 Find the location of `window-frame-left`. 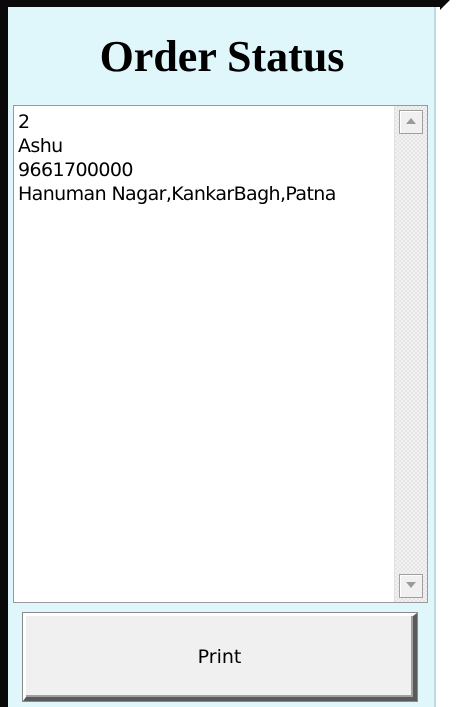

window-frame-left is located at coordinates (4, 353).